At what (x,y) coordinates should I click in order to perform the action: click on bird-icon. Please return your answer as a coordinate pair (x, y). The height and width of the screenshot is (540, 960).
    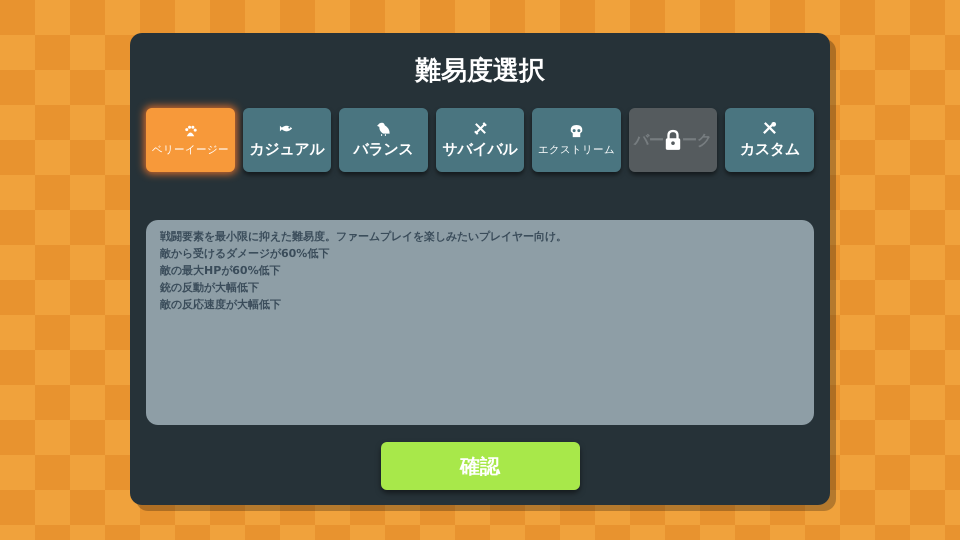
    Looking at the image, I should click on (383, 128).